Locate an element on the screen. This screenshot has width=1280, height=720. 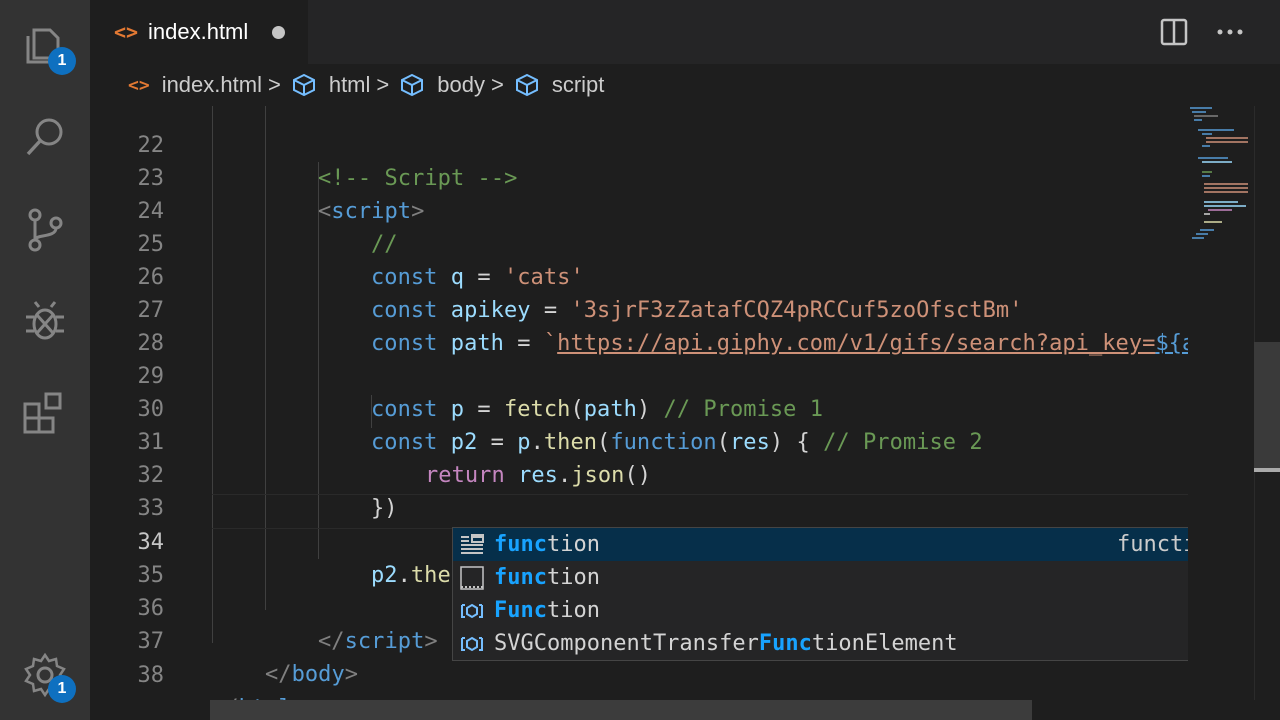
breadcrumb-file: <> index.html is located at coordinates (195, 85).